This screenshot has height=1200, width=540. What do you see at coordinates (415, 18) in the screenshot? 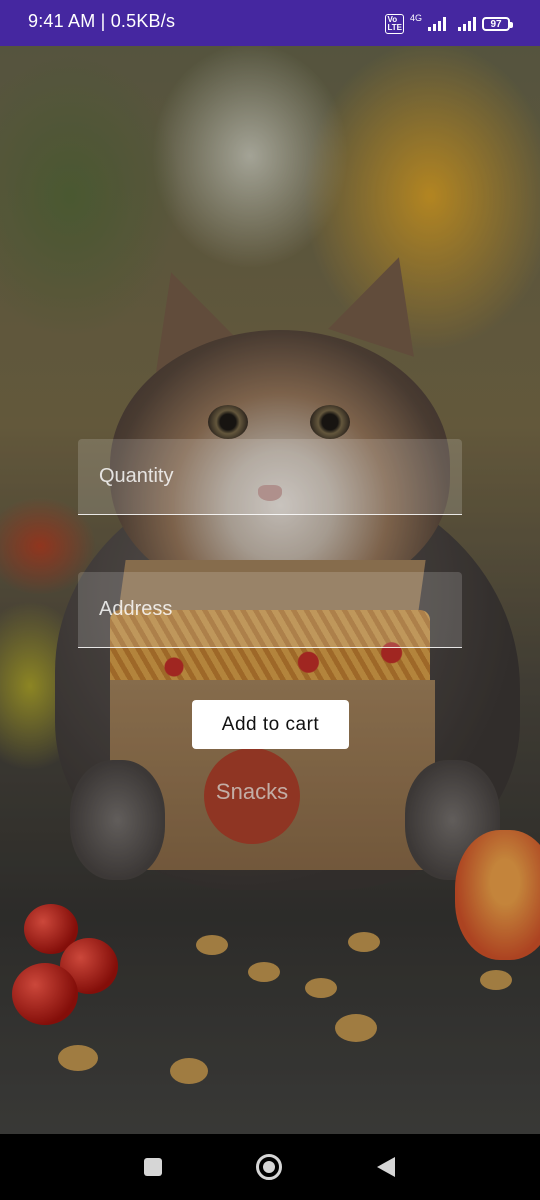
I see `network-type: 4G` at bounding box center [415, 18].